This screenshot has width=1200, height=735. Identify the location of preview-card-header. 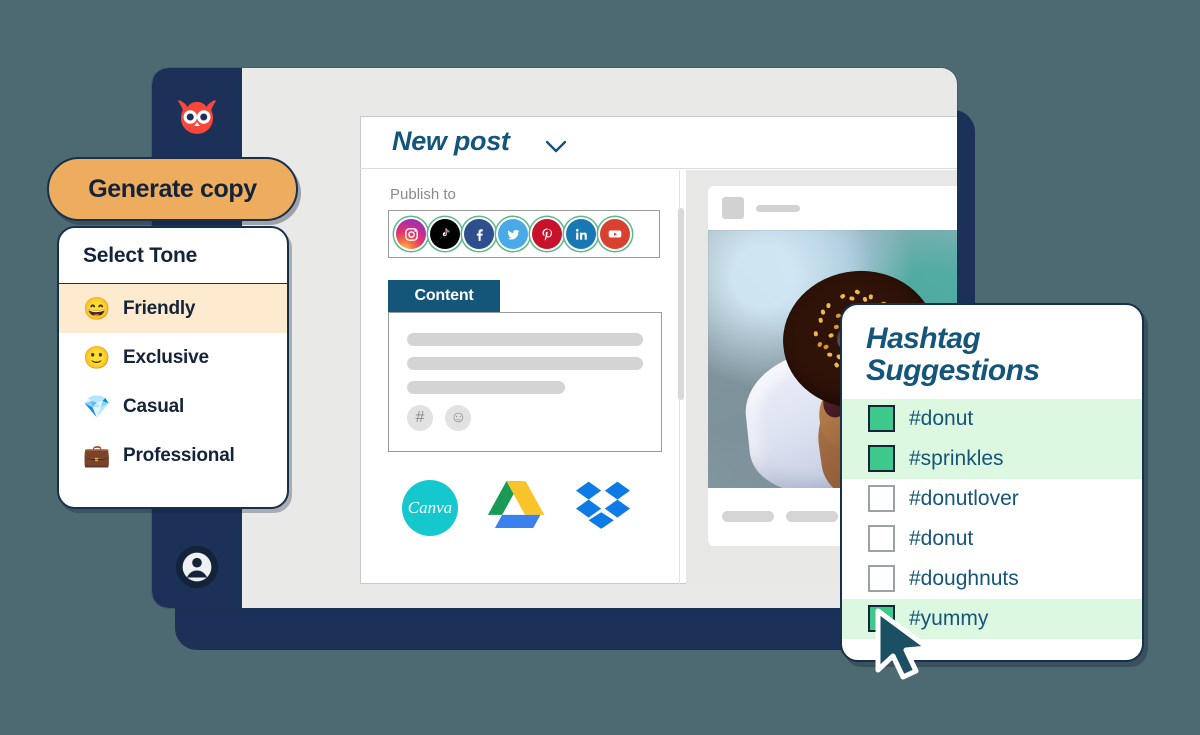
(832, 208).